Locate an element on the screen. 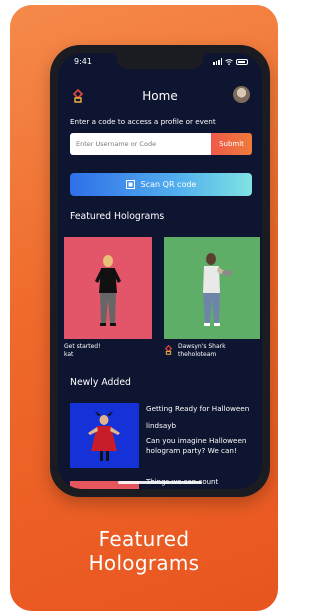 This screenshot has height=616, width=320. signal-icon is located at coordinates (217, 61).